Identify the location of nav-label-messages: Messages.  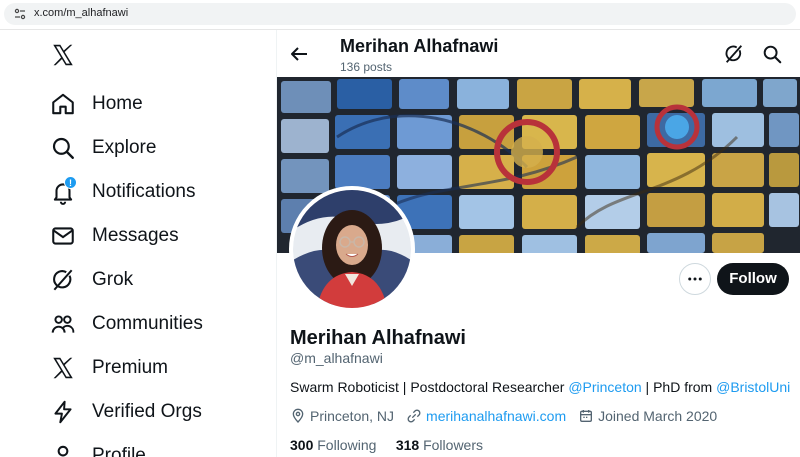
(135, 235).